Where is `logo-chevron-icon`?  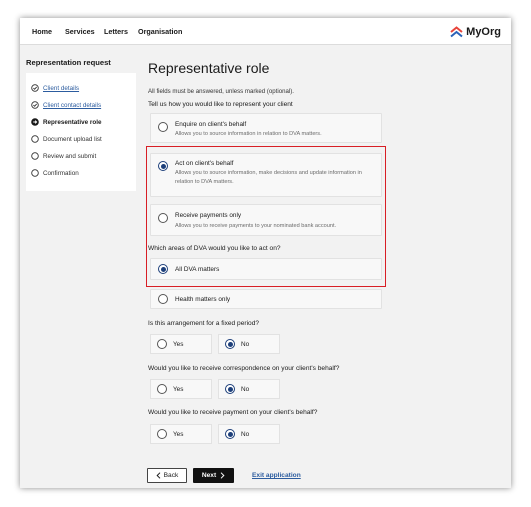
logo-chevron-icon is located at coordinates (456, 31).